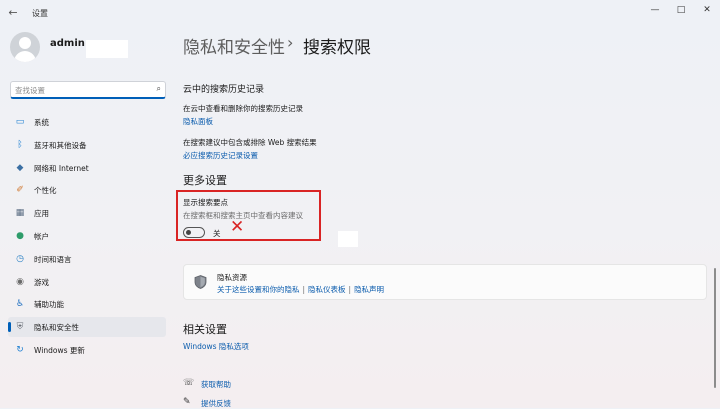 The image size is (720, 409). What do you see at coordinates (87, 122) in the screenshot?
I see `sidebar-item-monitor: ▭ 系统` at bounding box center [87, 122].